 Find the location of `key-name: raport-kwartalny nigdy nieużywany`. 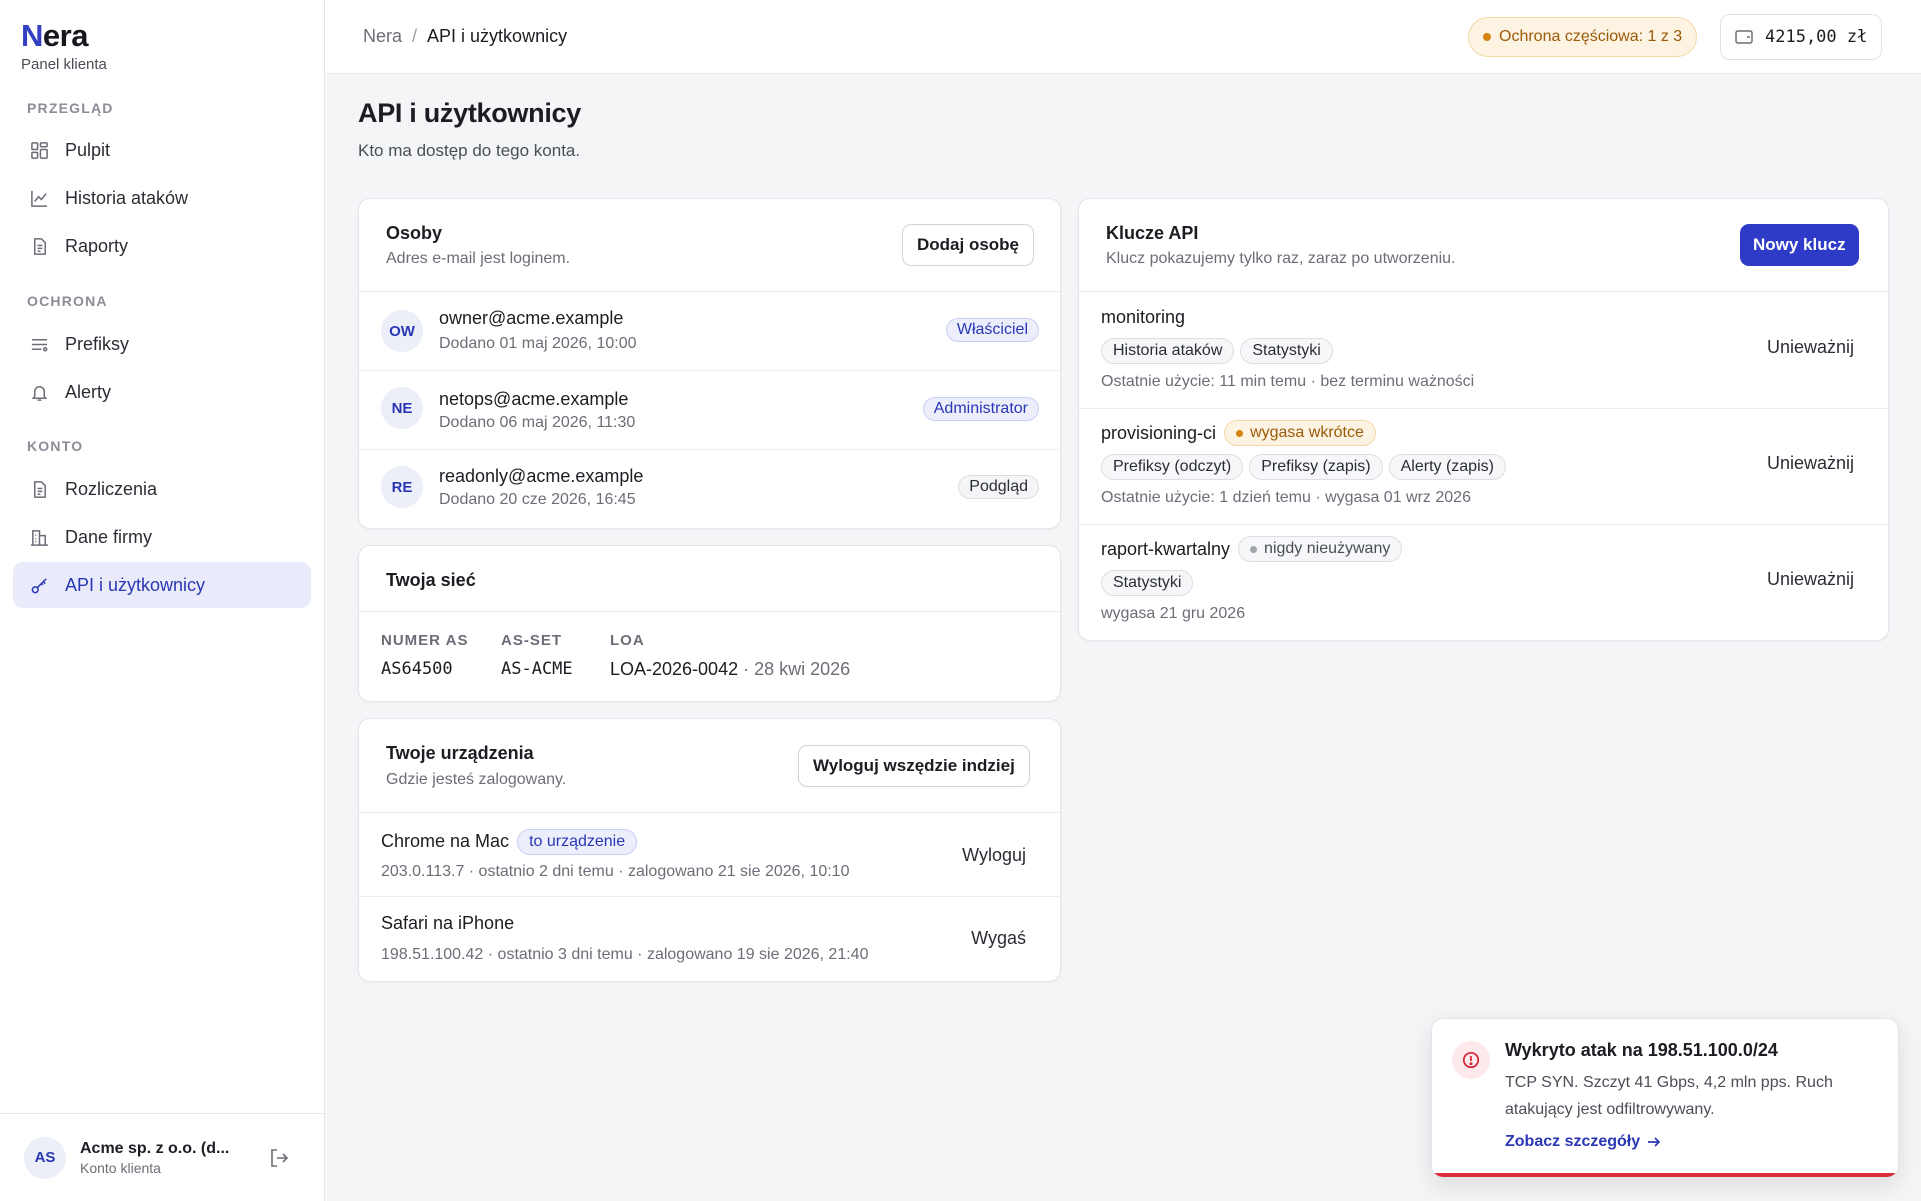

key-name: raport-kwartalny nigdy nieużywany is located at coordinates (1252, 549).